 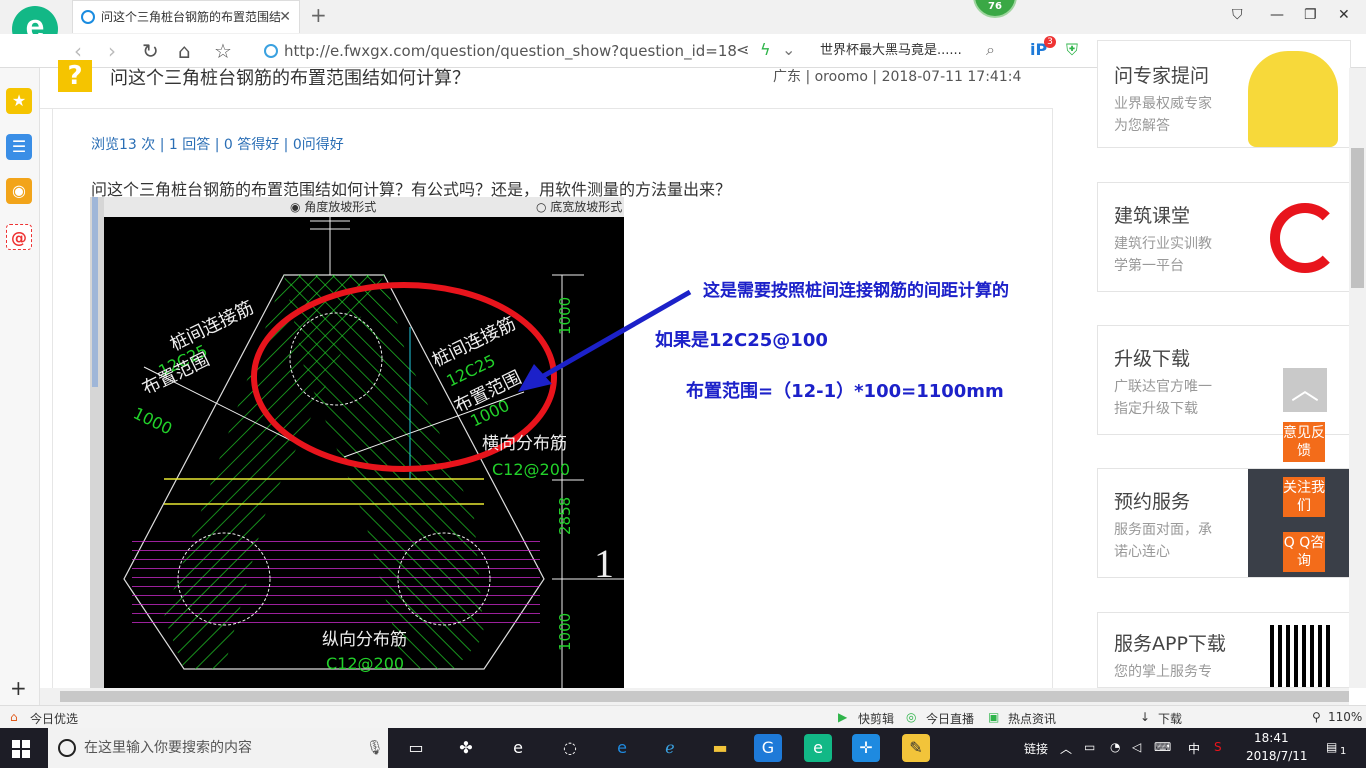 What do you see at coordinates (876, 718) in the screenshot?
I see `status-item: 快剪辑` at bounding box center [876, 718].